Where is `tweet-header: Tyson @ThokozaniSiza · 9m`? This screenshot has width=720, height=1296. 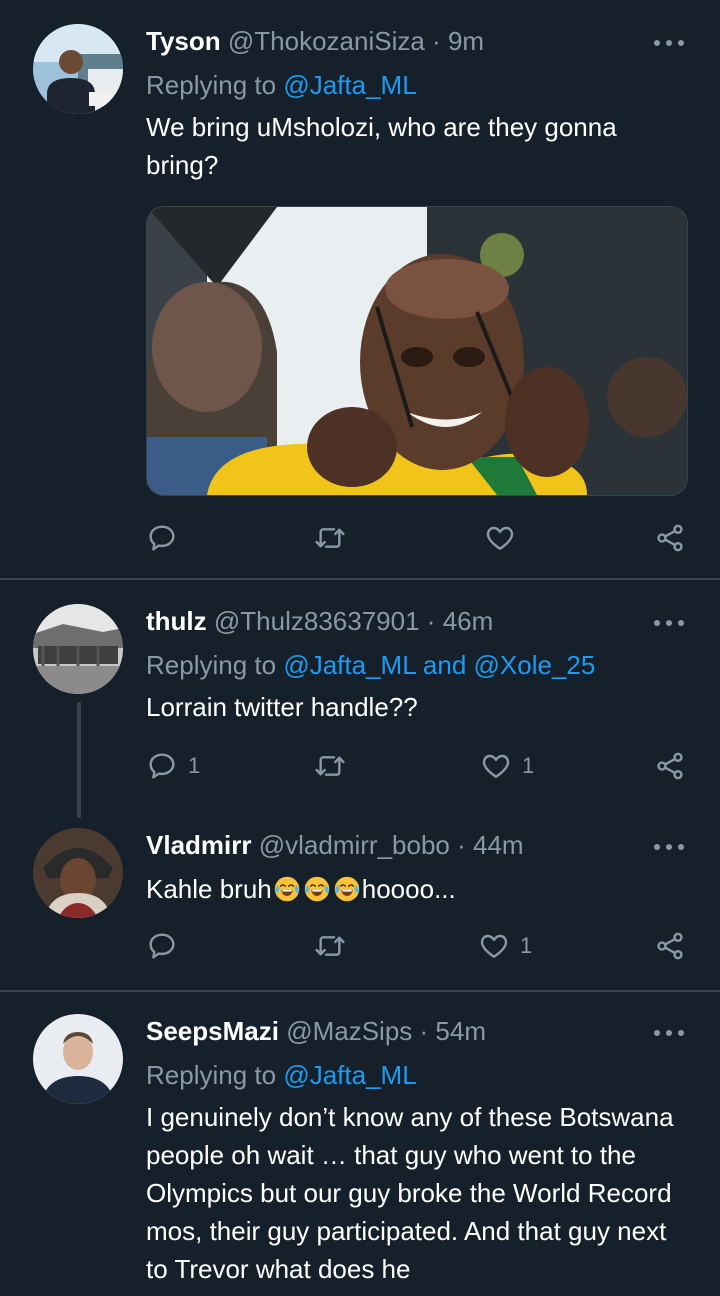 tweet-header: Tyson @ThokozaniSiza · 9m is located at coordinates (315, 41).